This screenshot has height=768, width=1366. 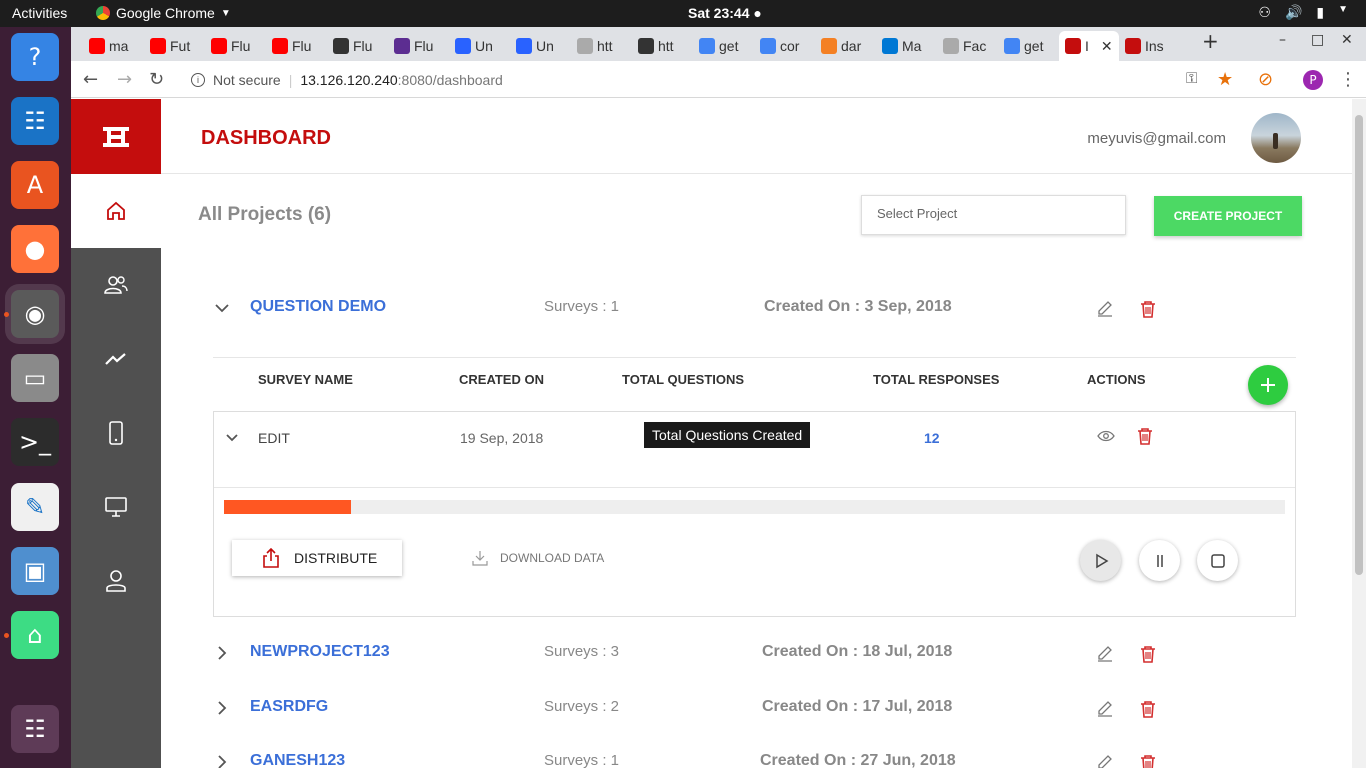 What do you see at coordinates (116, 136) in the screenshot?
I see `app-logo` at bounding box center [116, 136].